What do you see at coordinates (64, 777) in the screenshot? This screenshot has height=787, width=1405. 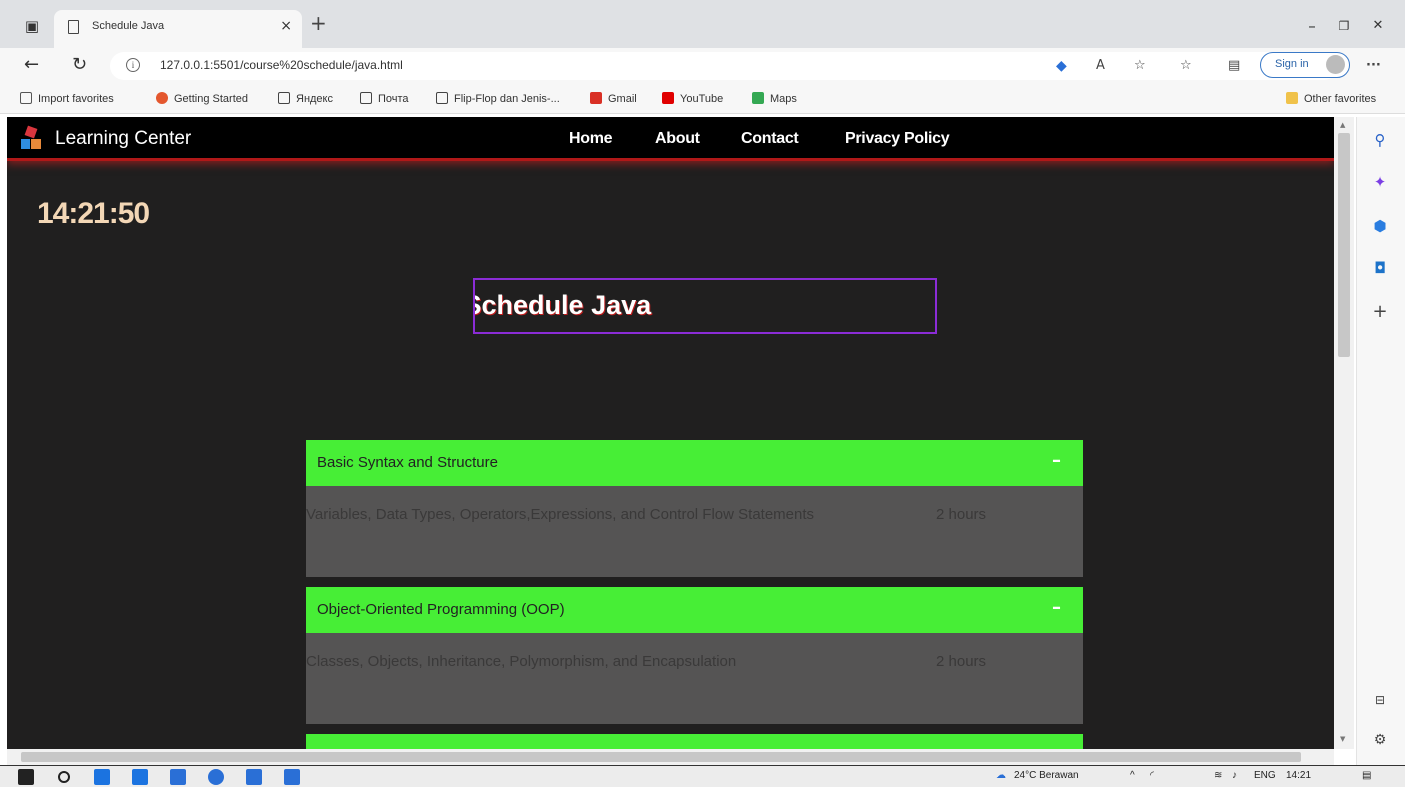 I see `search-icon` at bounding box center [64, 777].